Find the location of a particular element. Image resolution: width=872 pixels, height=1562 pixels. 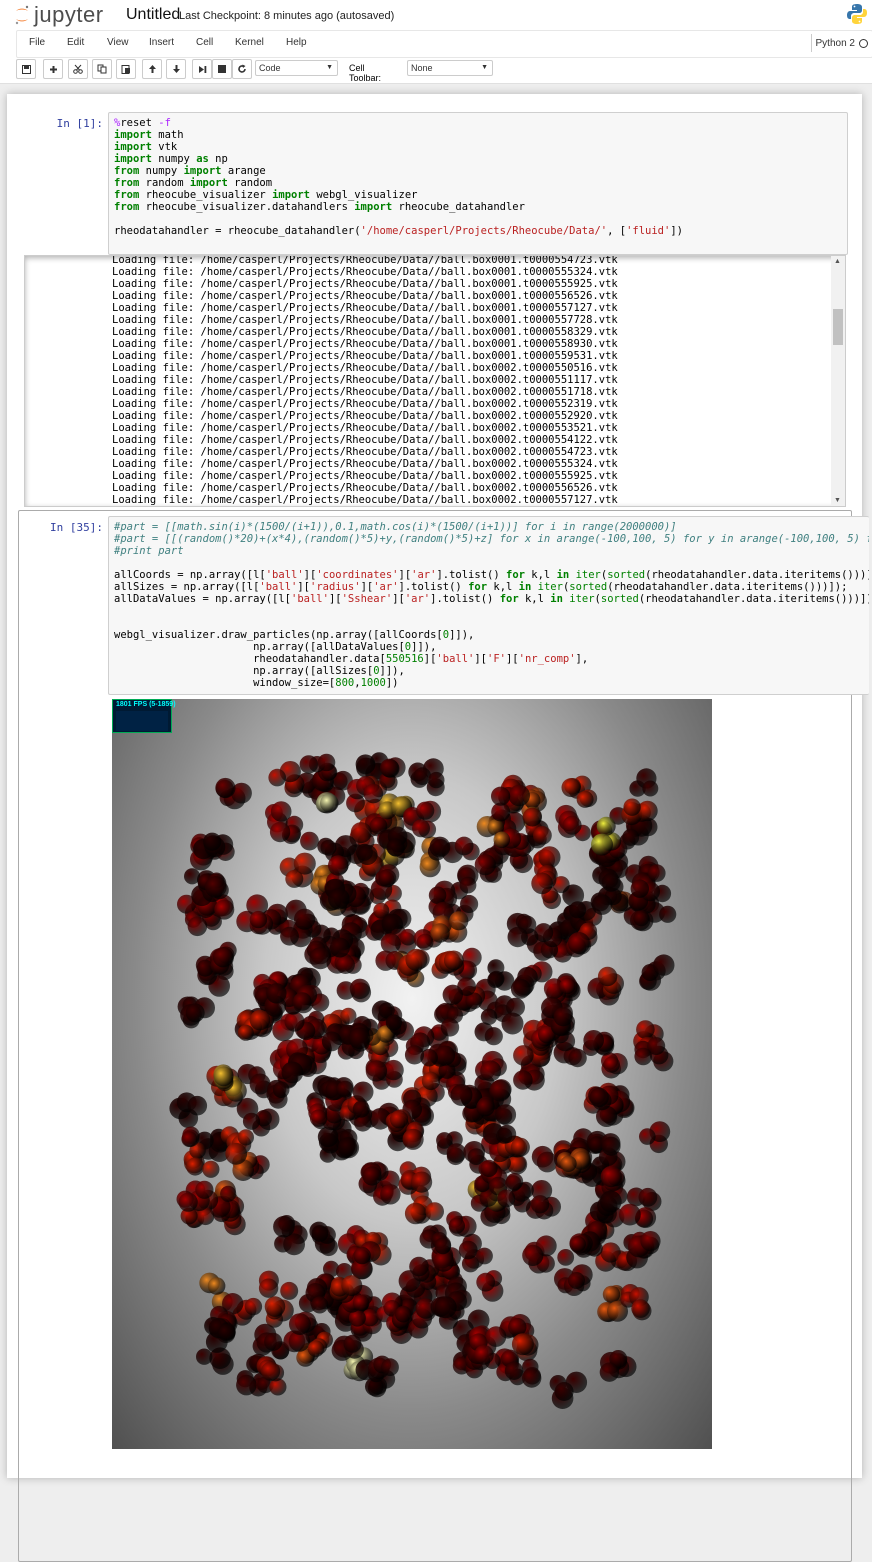

restart-button is located at coordinates (242, 69).